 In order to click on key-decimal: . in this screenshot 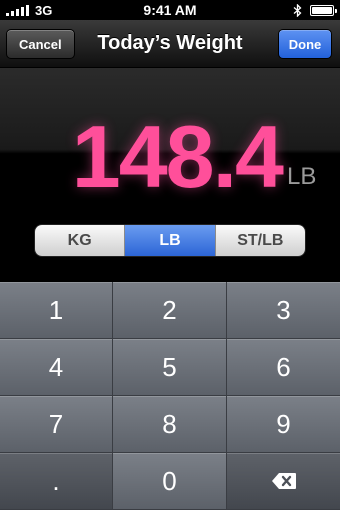, I will do `click(56, 481)`.